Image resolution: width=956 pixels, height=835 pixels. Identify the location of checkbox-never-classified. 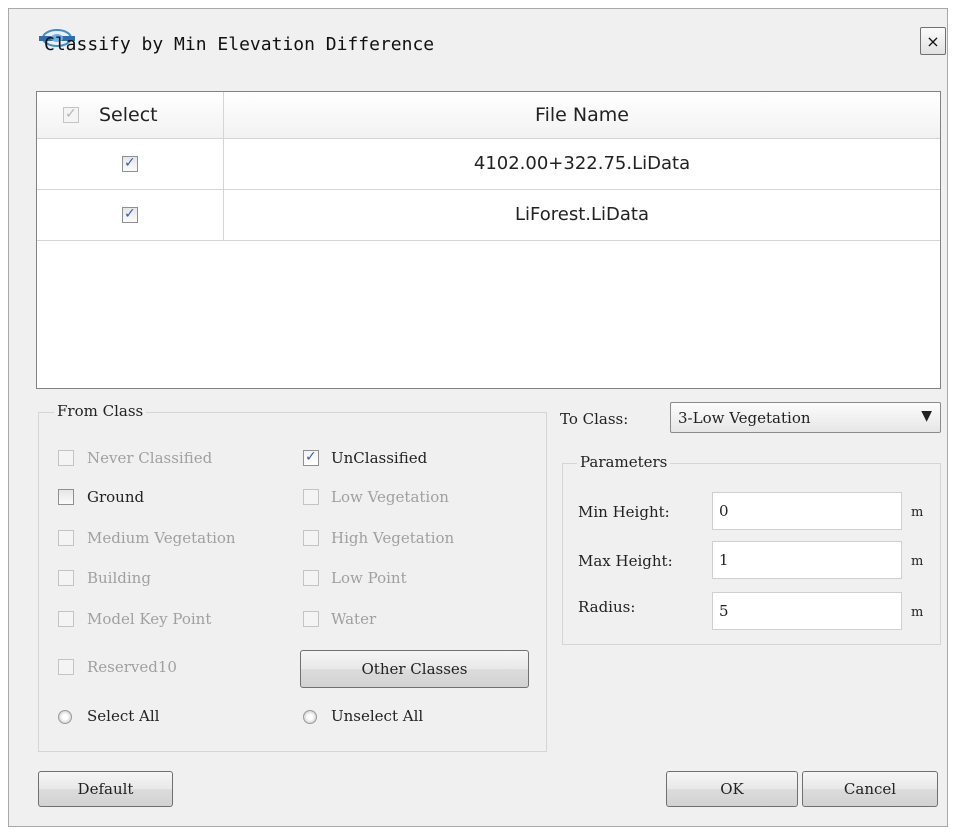
(66, 458).